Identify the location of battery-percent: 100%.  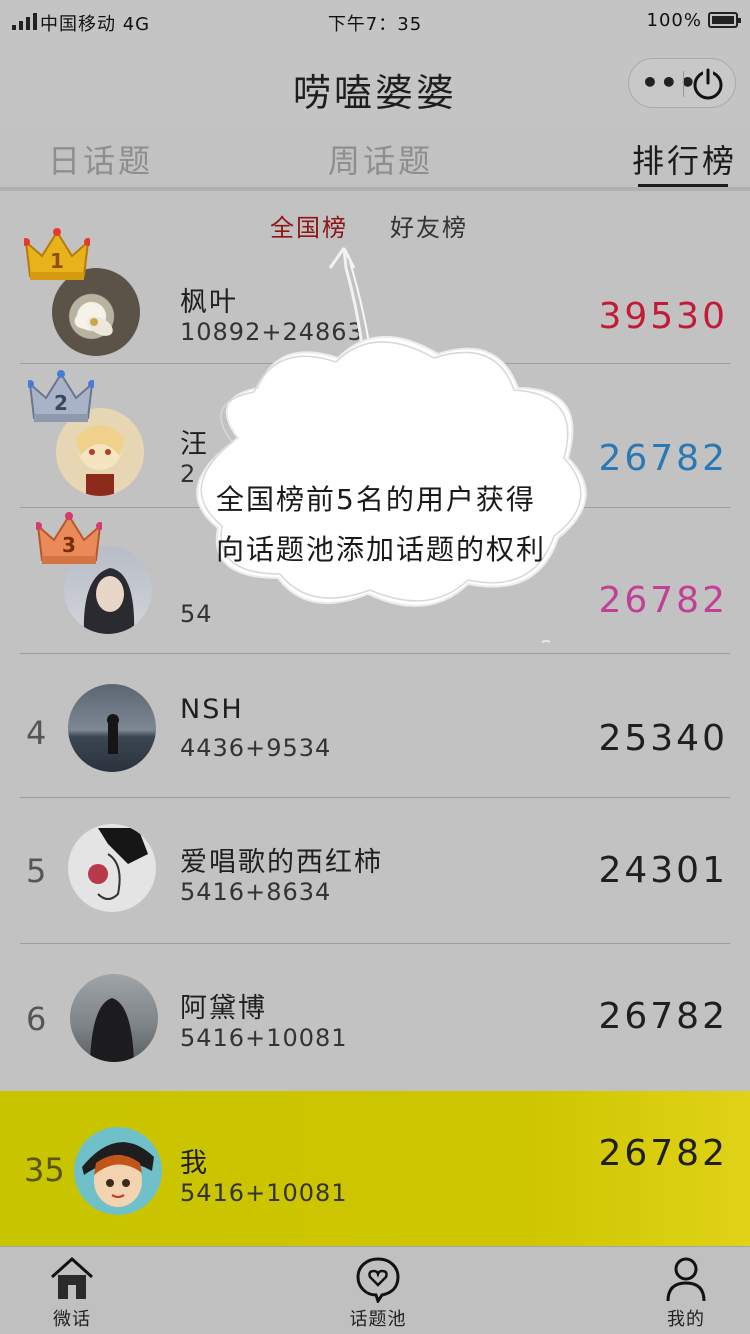
(674, 20).